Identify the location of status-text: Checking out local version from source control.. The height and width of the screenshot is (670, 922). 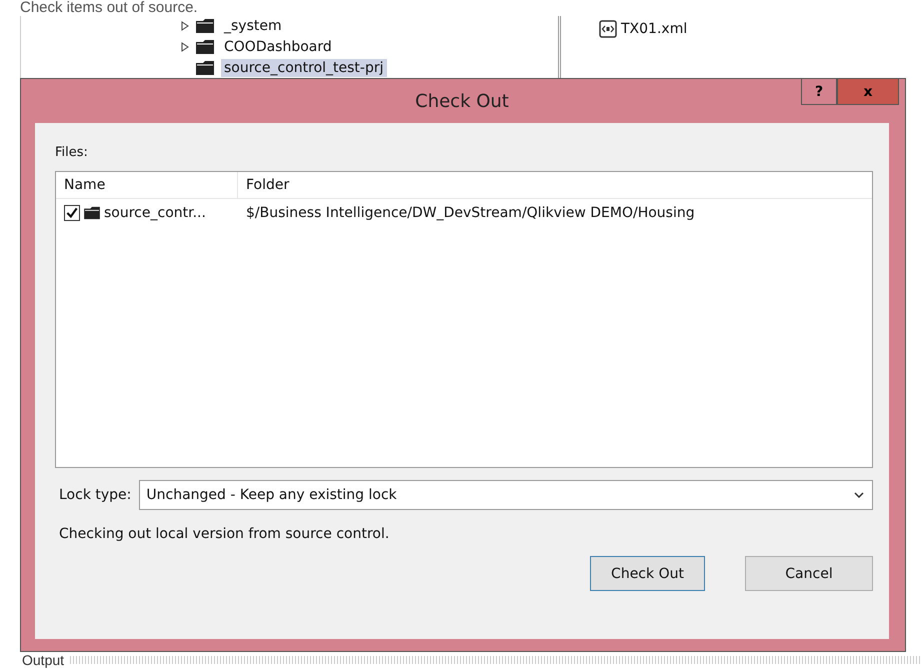
(224, 534).